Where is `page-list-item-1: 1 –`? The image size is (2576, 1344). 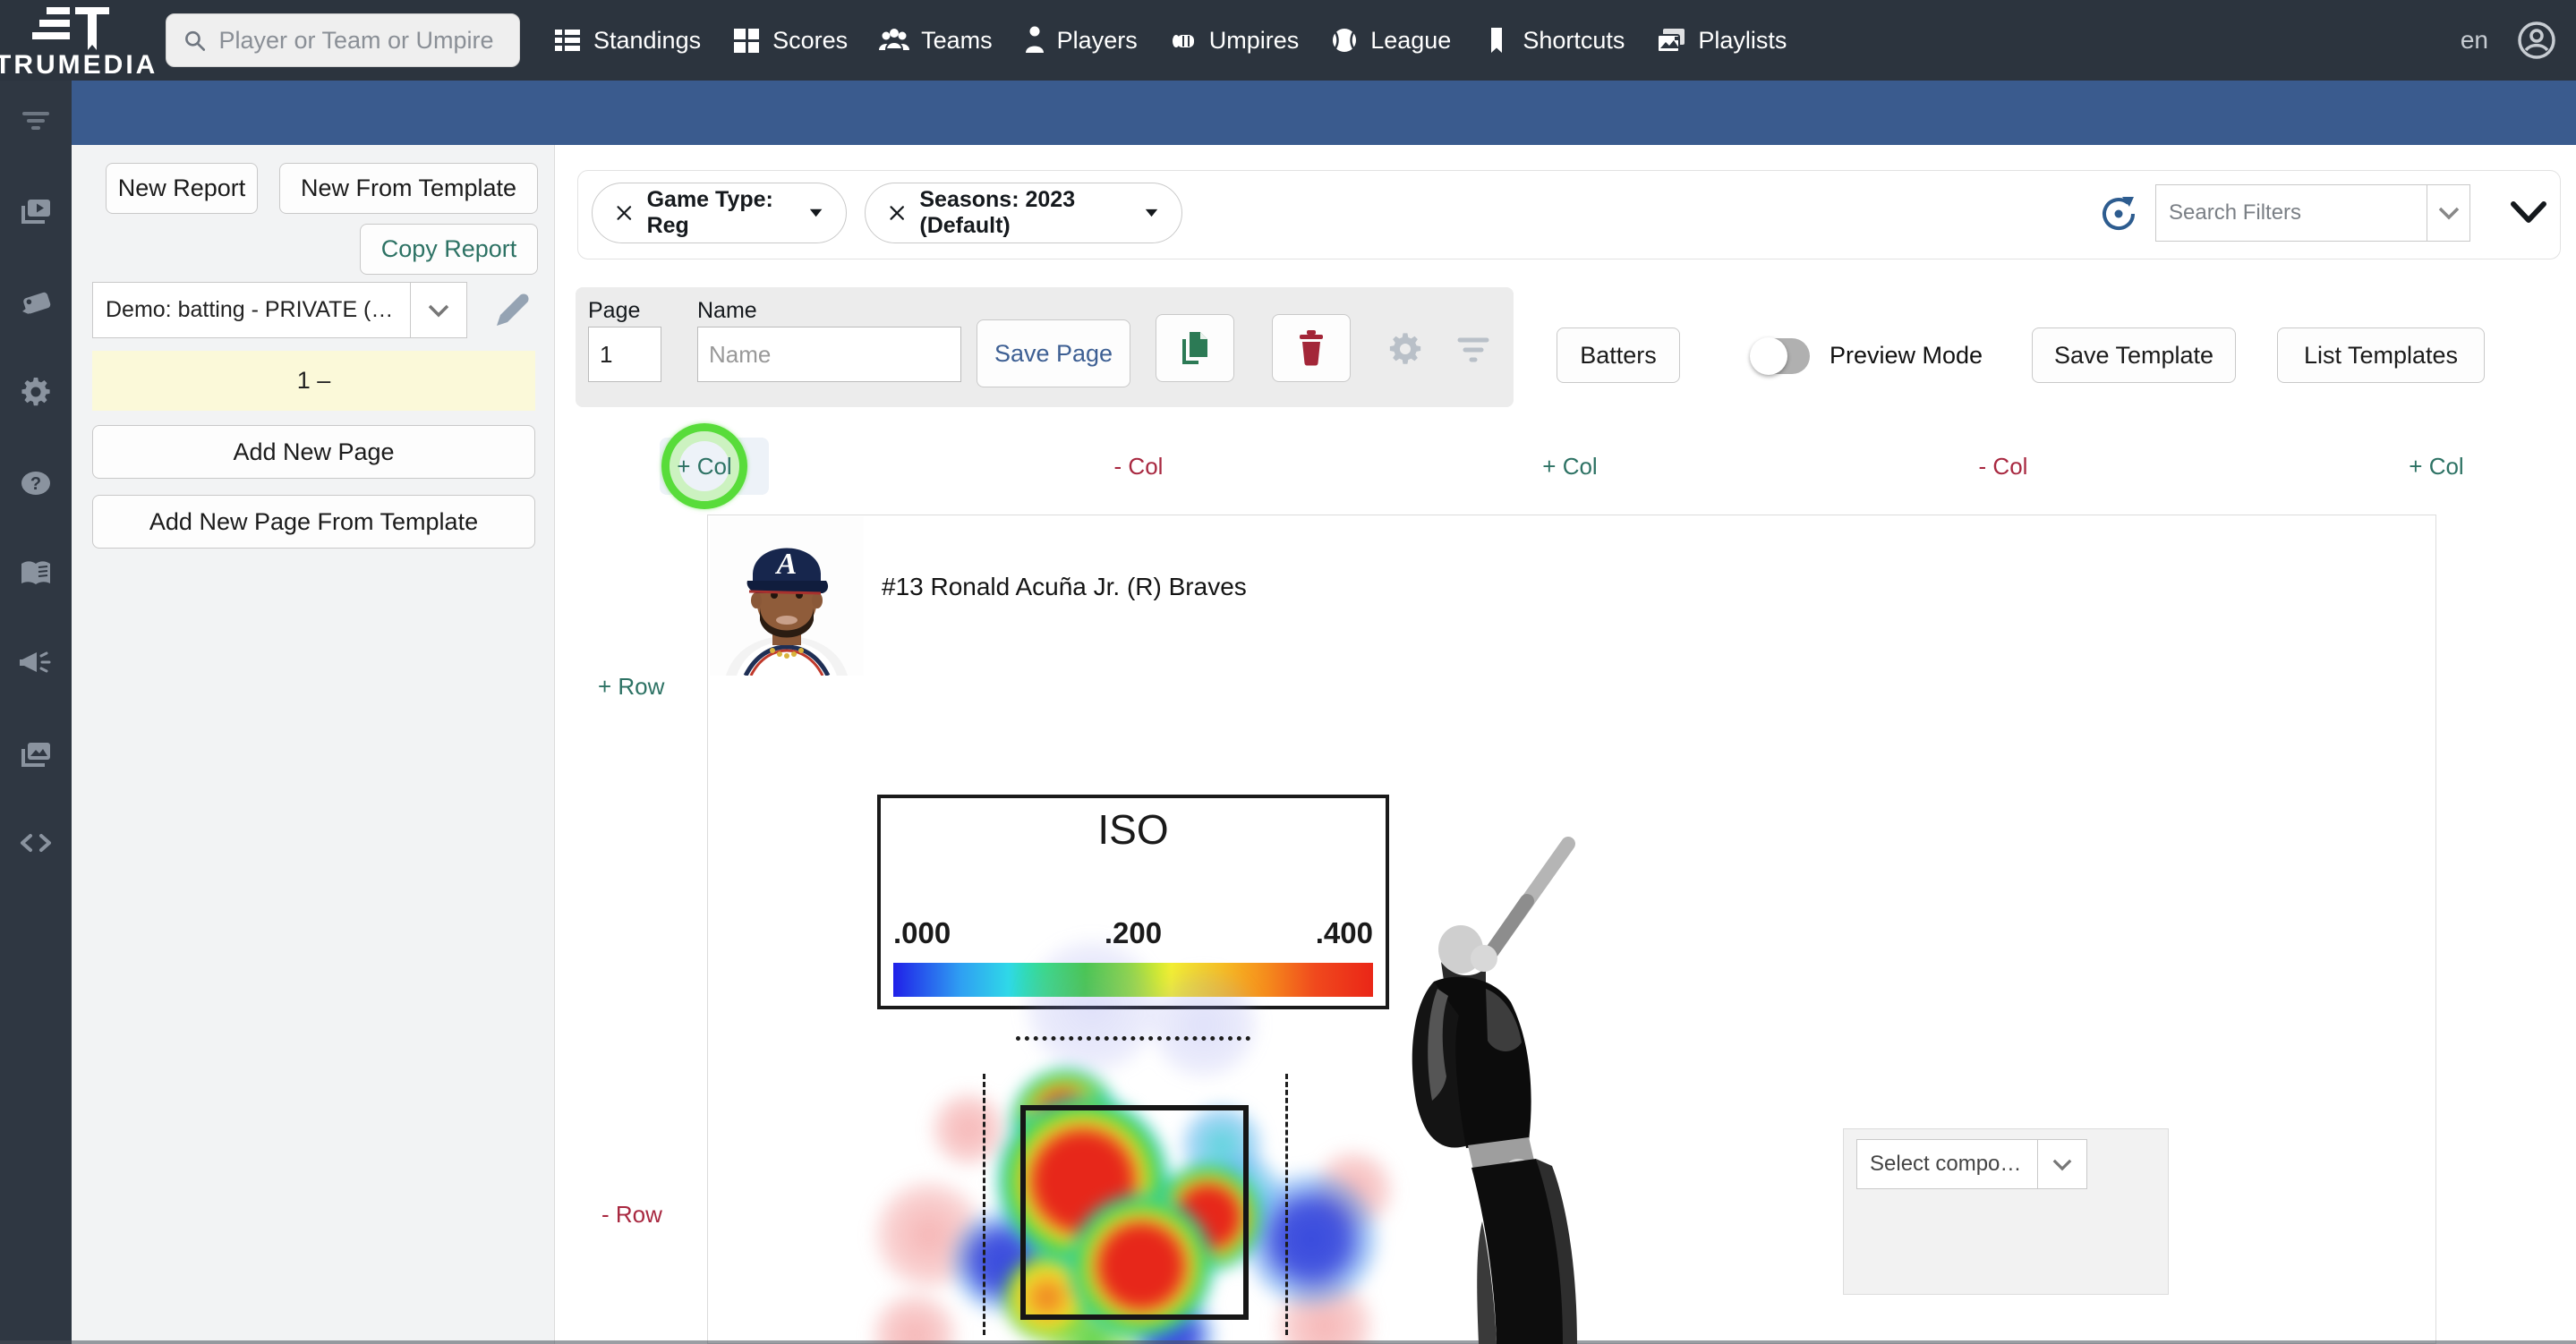
page-list-item-1: 1 – is located at coordinates (313, 381).